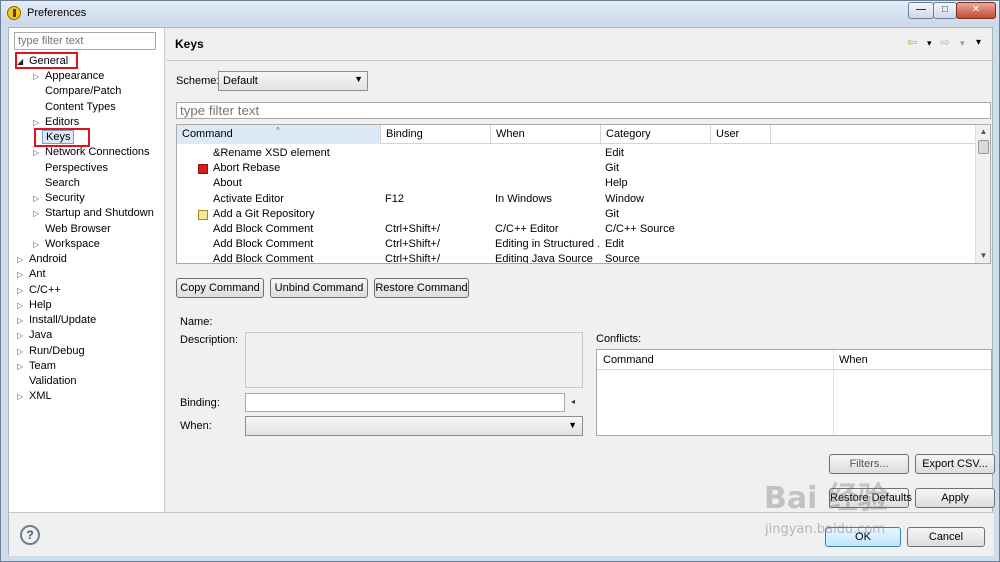  What do you see at coordinates (945, 10) in the screenshot?
I see `maximize-button: □` at bounding box center [945, 10].